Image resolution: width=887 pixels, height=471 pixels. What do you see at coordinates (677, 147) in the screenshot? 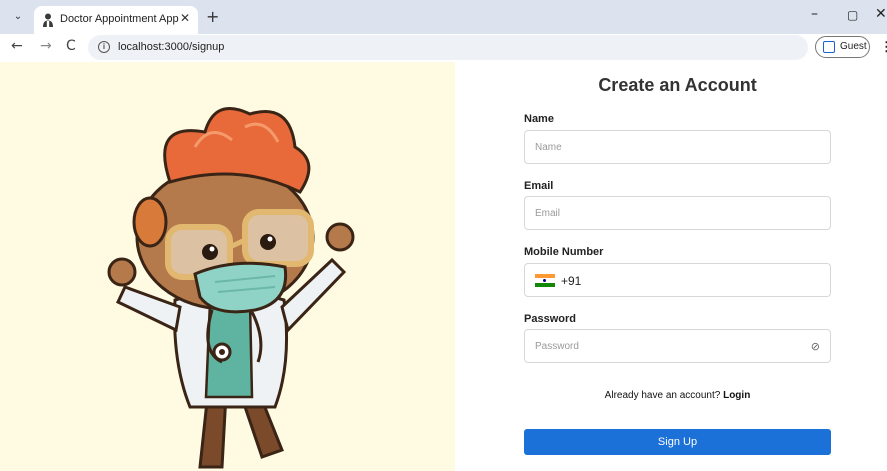
I see `name-input: Name` at bounding box center [677, 147].